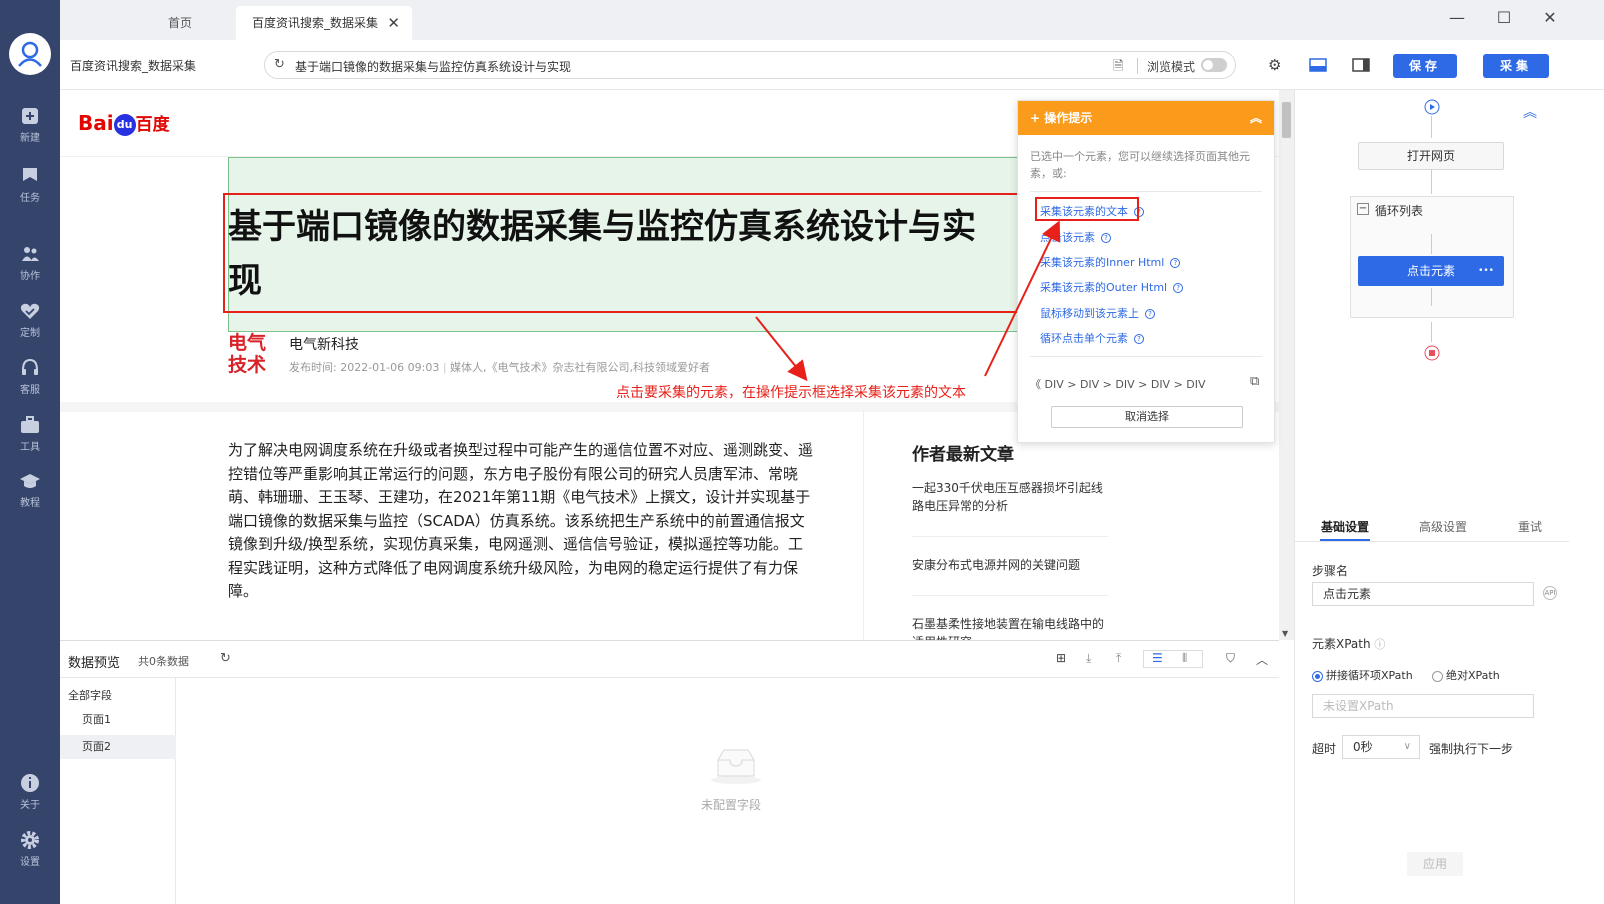 Image resolution: width=1604 pixels, height=904 pixels. Describe the element at coordinates (433, 66) in the screenshot. I see `url-text: 基于端口镜像的数据采集与监控仿真系统设计与实现` at that location.